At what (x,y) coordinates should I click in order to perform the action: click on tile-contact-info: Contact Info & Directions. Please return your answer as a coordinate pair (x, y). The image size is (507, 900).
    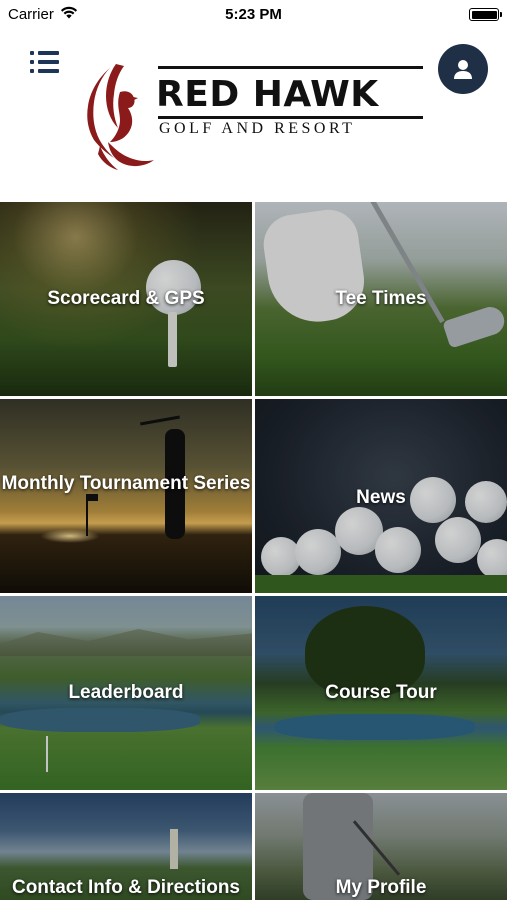
    Looking at the image, I should click on (126, 846).